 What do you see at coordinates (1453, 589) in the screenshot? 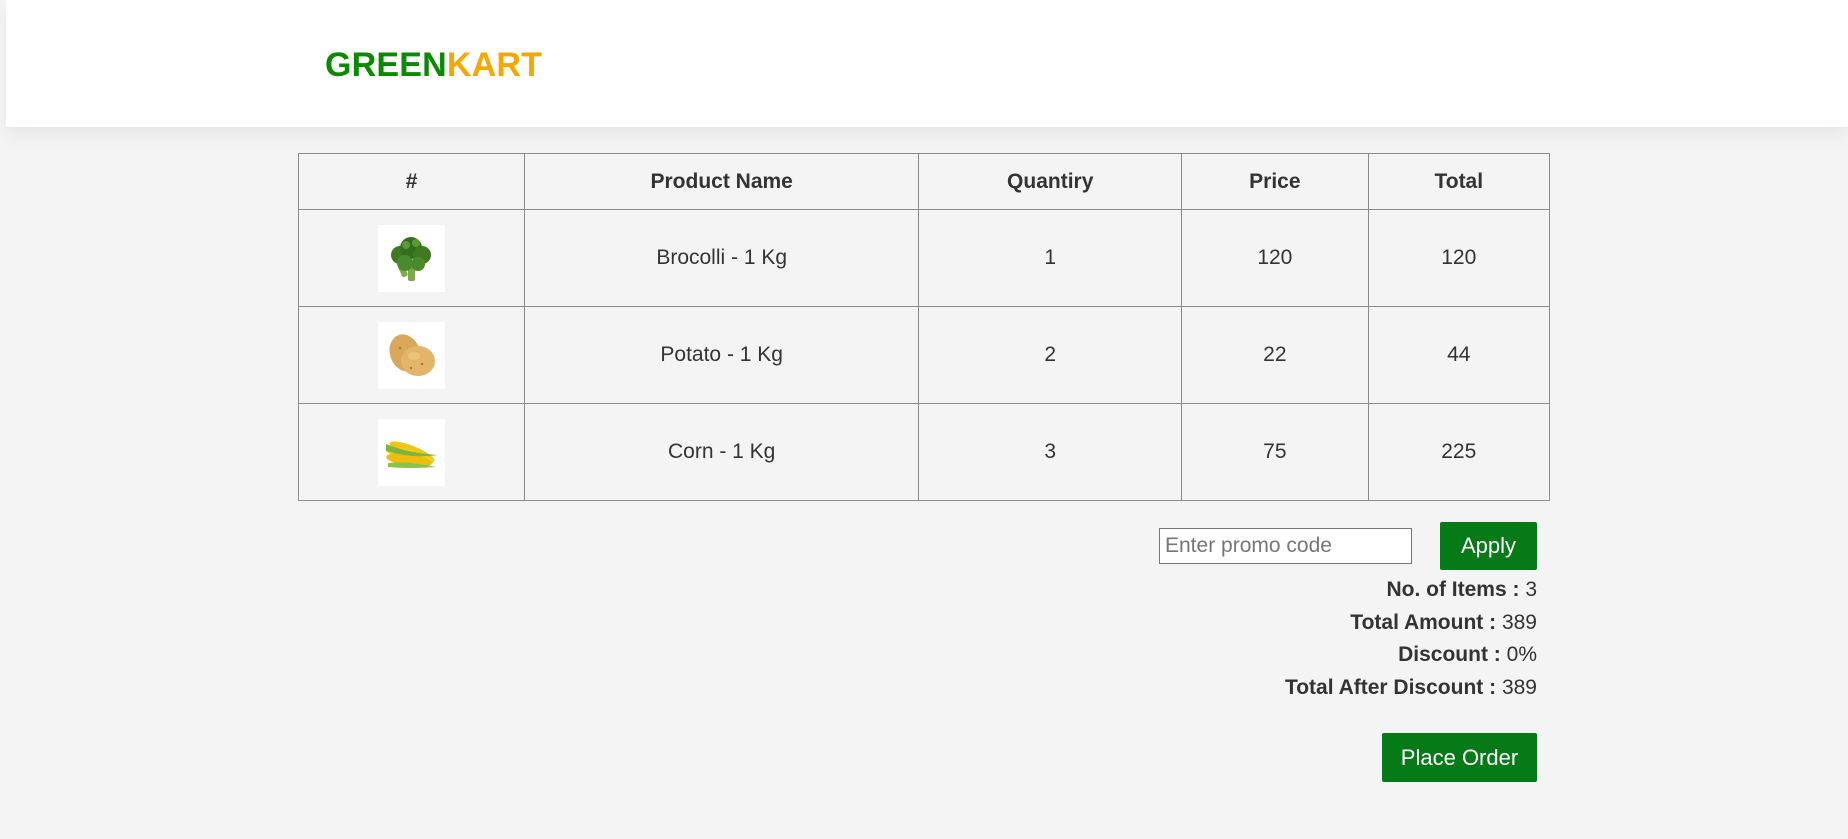
I see `items-label: No. of Items :` at bounding box center [1453, 589].